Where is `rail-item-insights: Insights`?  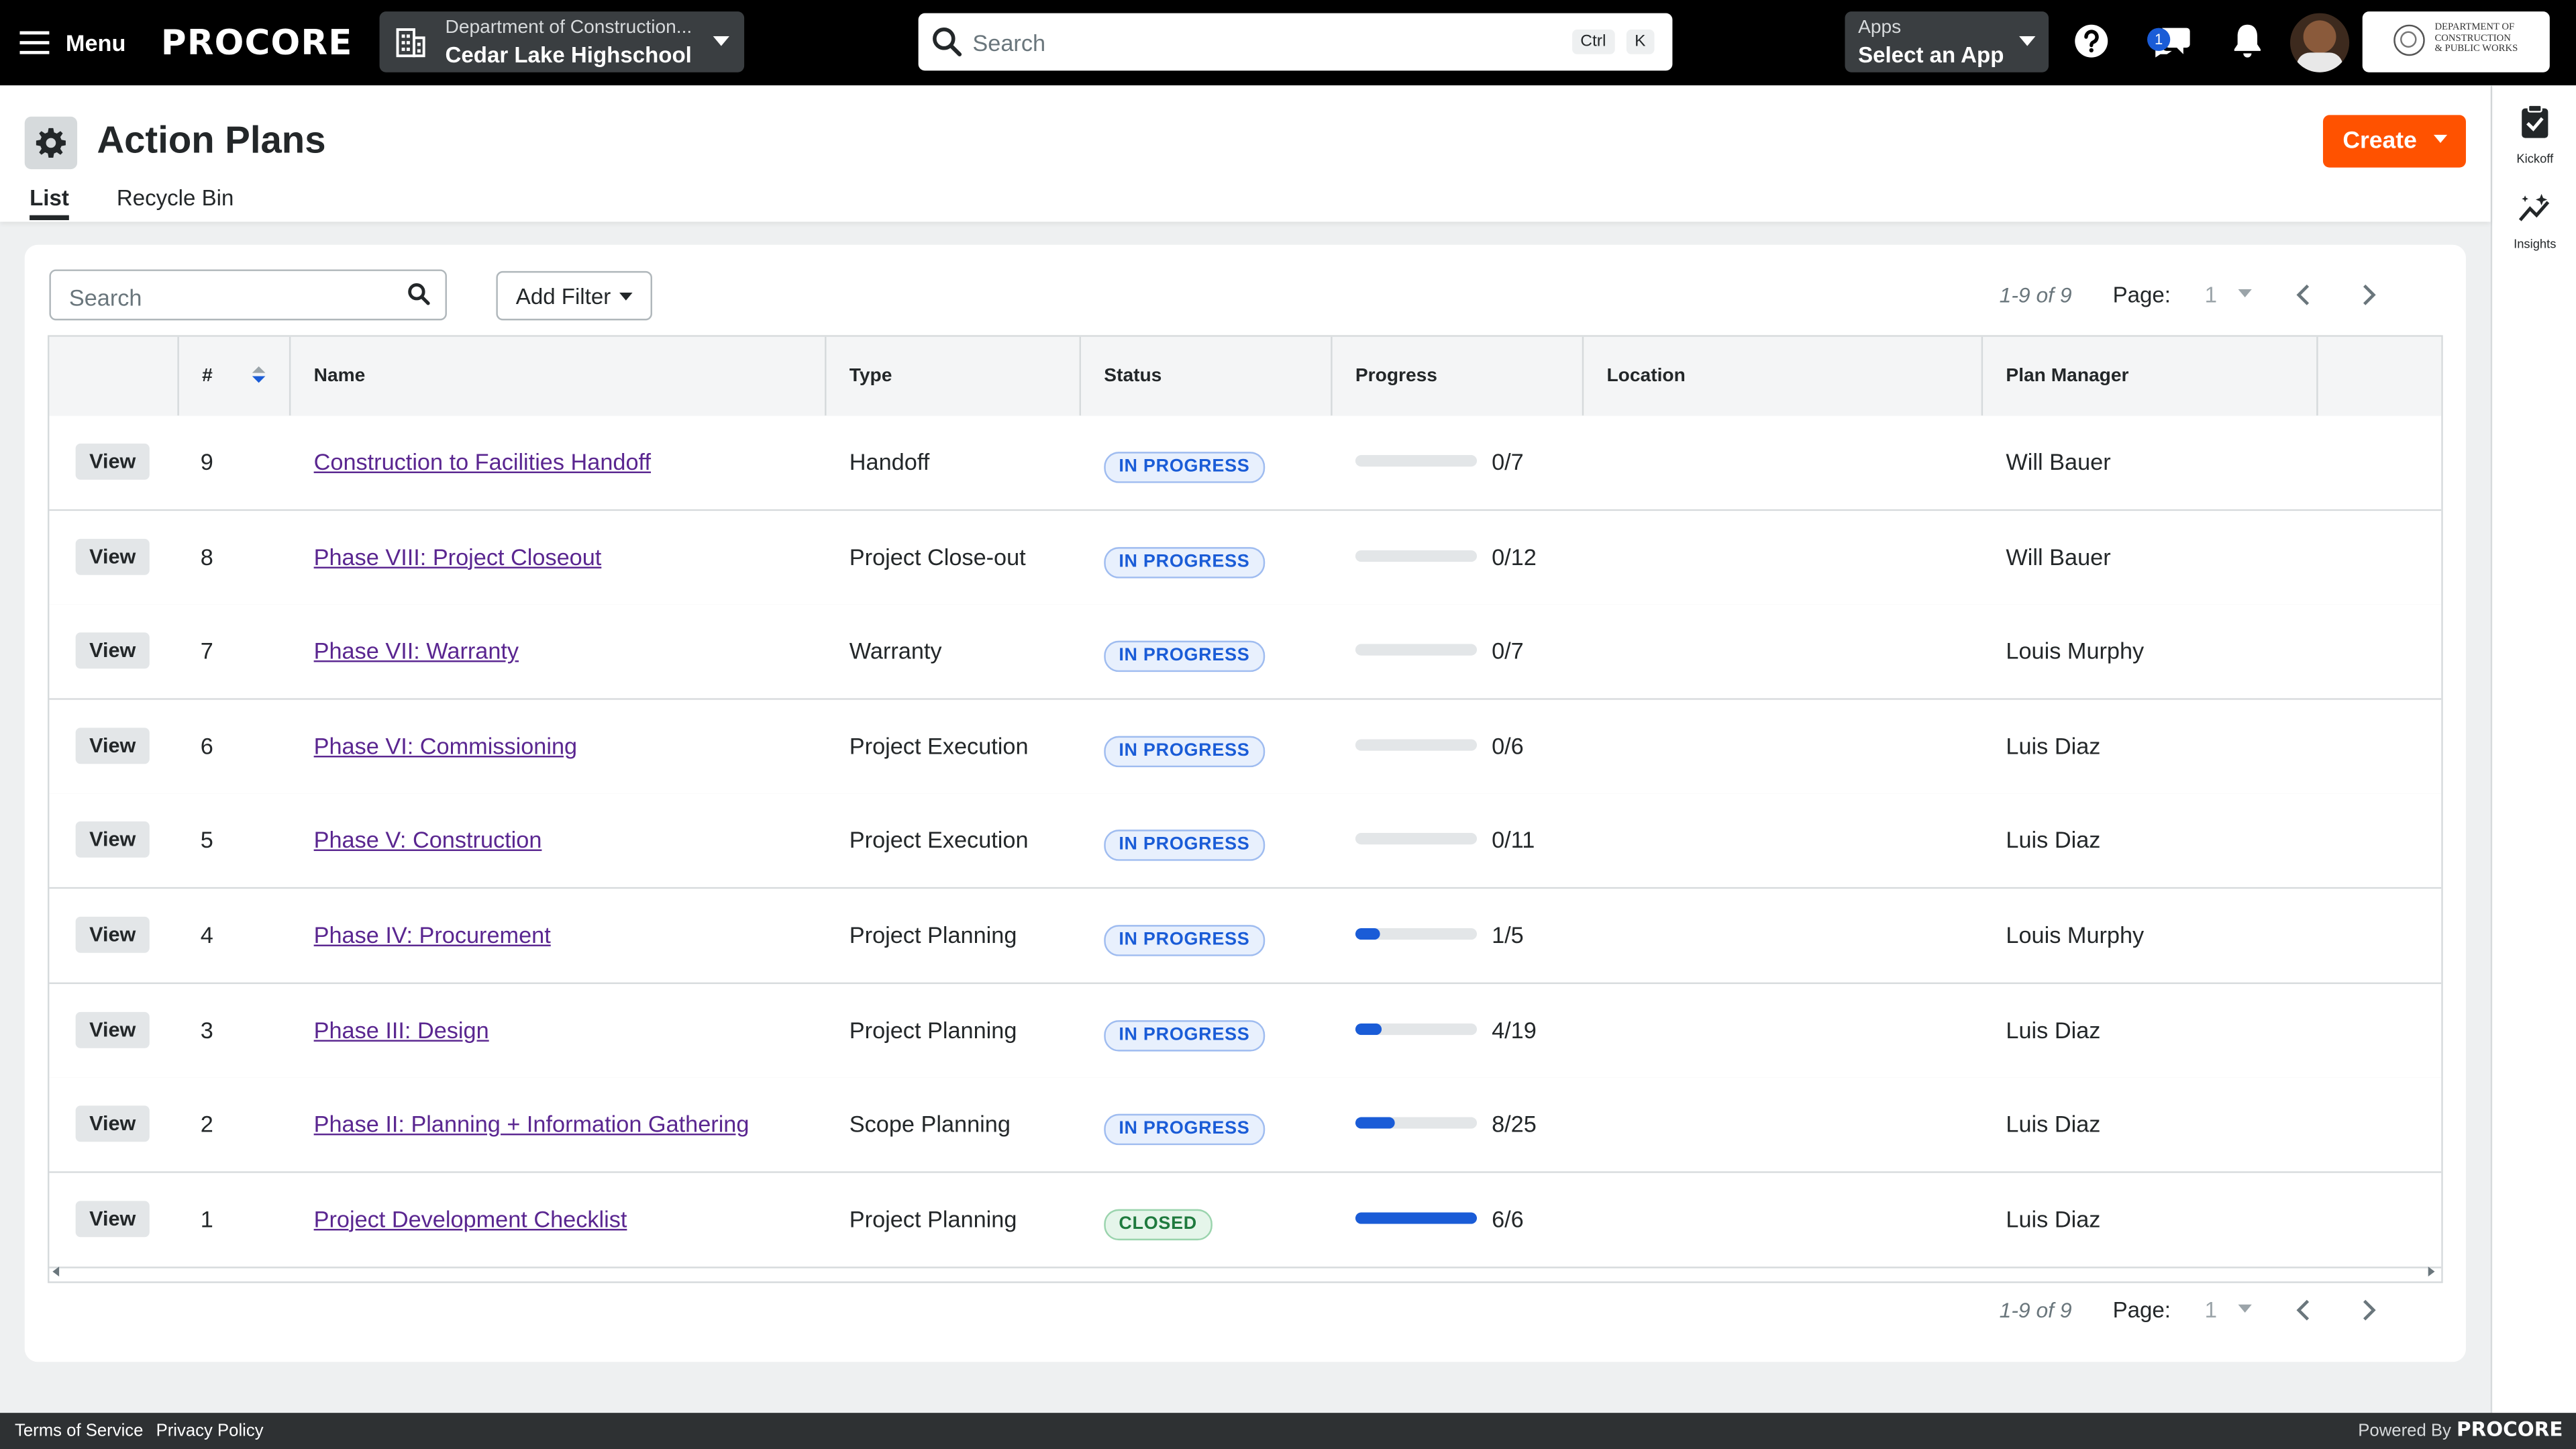 rail-item-insights: Insights is located at coordinates (2534, 222).